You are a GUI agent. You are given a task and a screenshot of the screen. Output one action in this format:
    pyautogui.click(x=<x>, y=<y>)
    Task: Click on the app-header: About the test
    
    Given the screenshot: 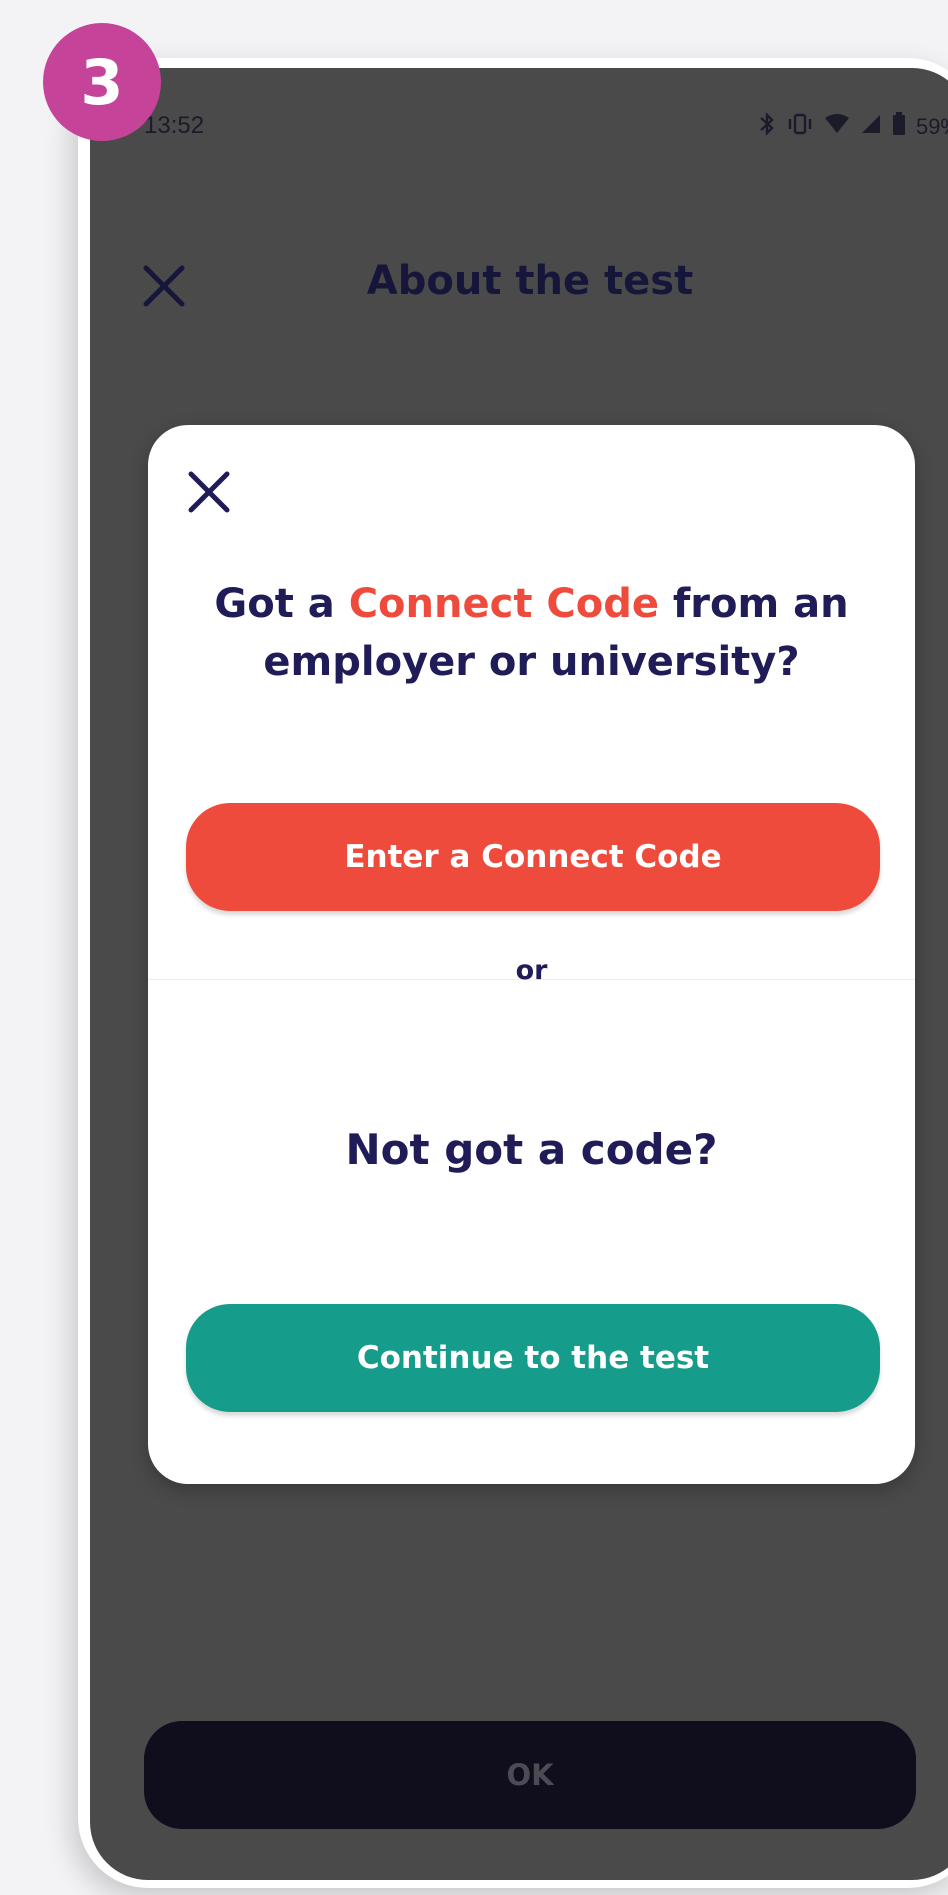 What is the action you would take?
    pyautogui.click(x=519, y=247)
    